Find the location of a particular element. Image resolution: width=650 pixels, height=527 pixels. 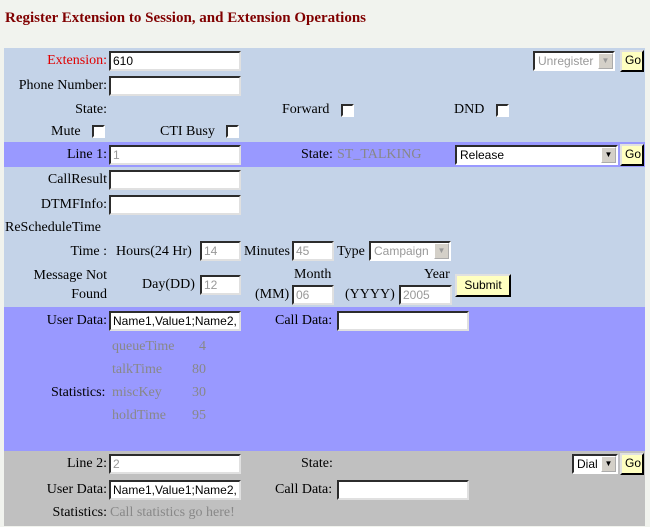

dtmf-info-label: DTMFInfo: is located at coordinates (73, 204).